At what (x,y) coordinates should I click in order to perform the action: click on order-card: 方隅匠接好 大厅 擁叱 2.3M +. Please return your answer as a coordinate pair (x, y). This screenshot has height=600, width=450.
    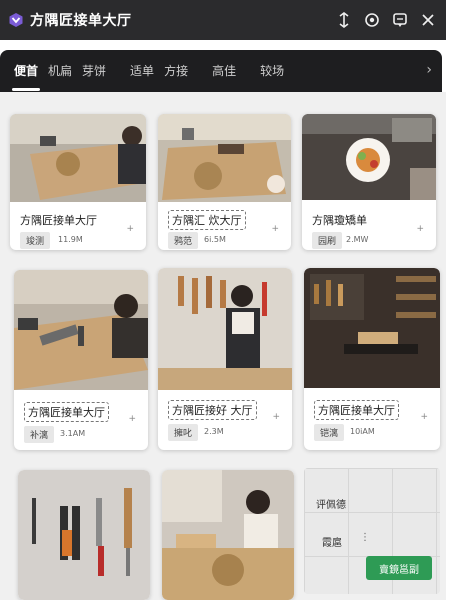
    Looking at the image, I should click on (225, 359).